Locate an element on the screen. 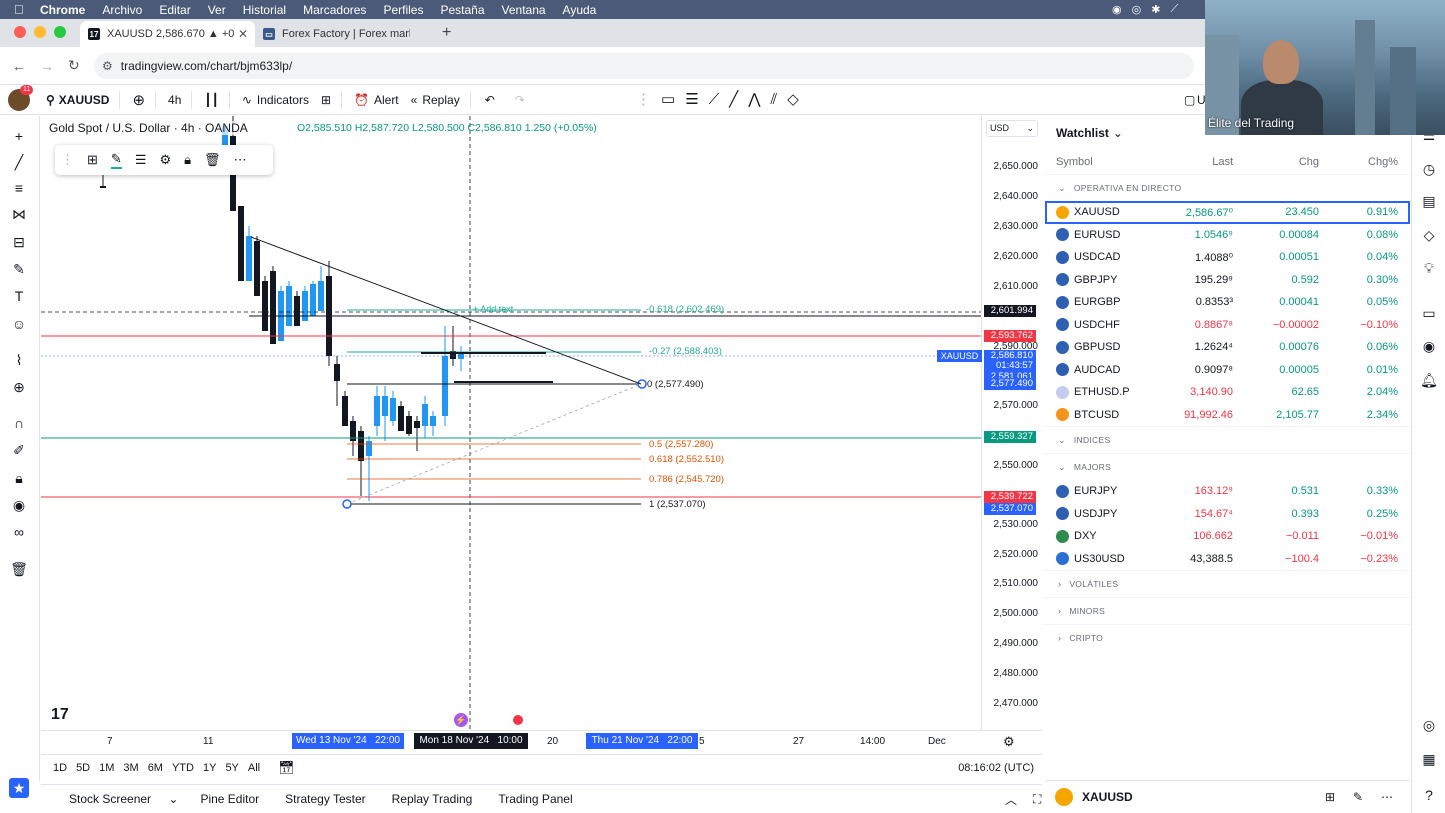  projection-icon: ⊟ is located at coordinates (19, 242).